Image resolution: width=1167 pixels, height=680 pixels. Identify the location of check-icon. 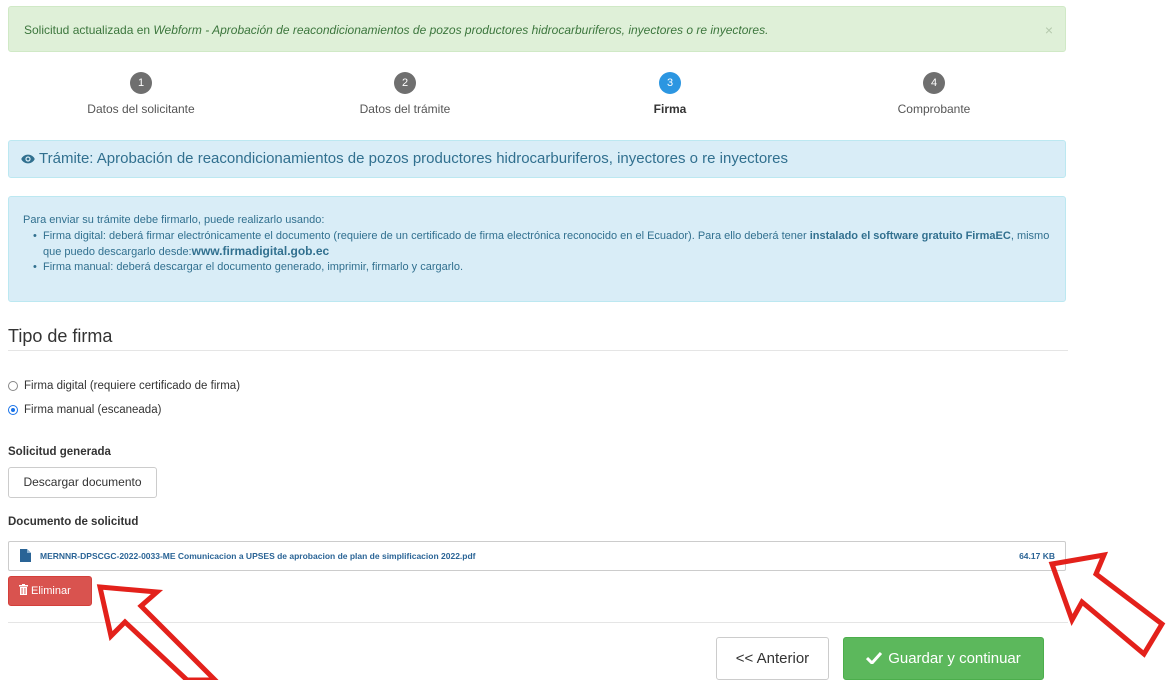
(874, 658).